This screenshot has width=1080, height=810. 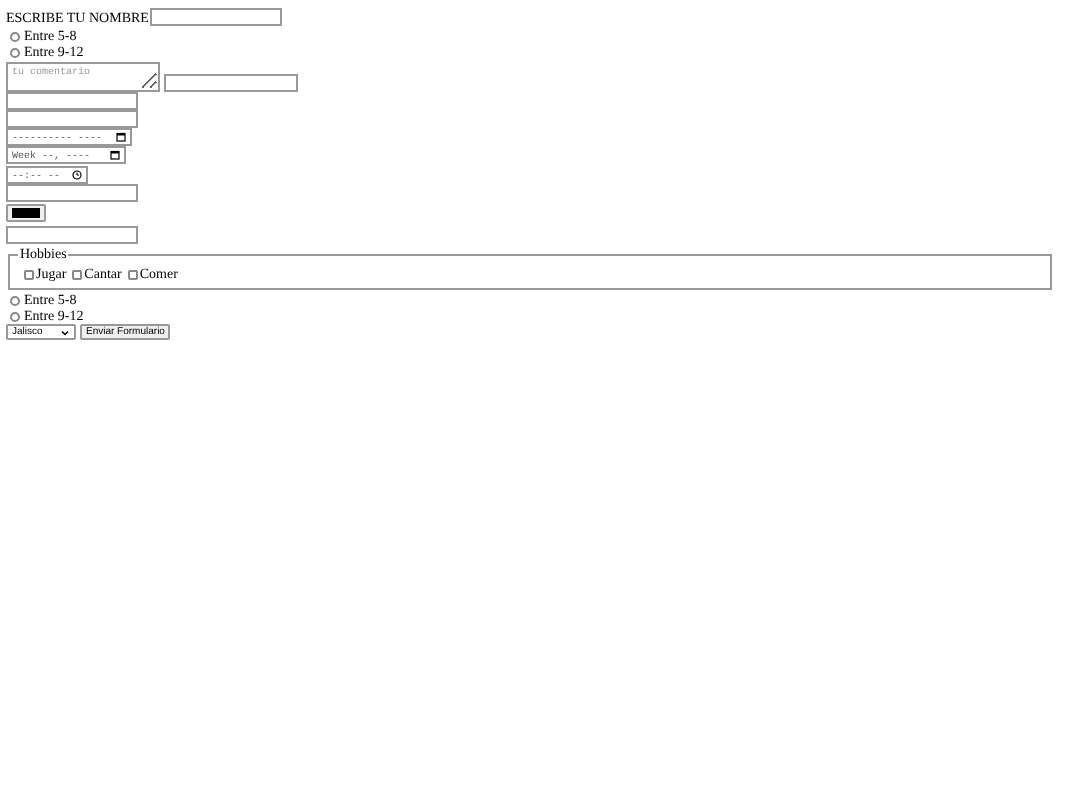 I want to click on color-picker, so click(x=26, y=213).